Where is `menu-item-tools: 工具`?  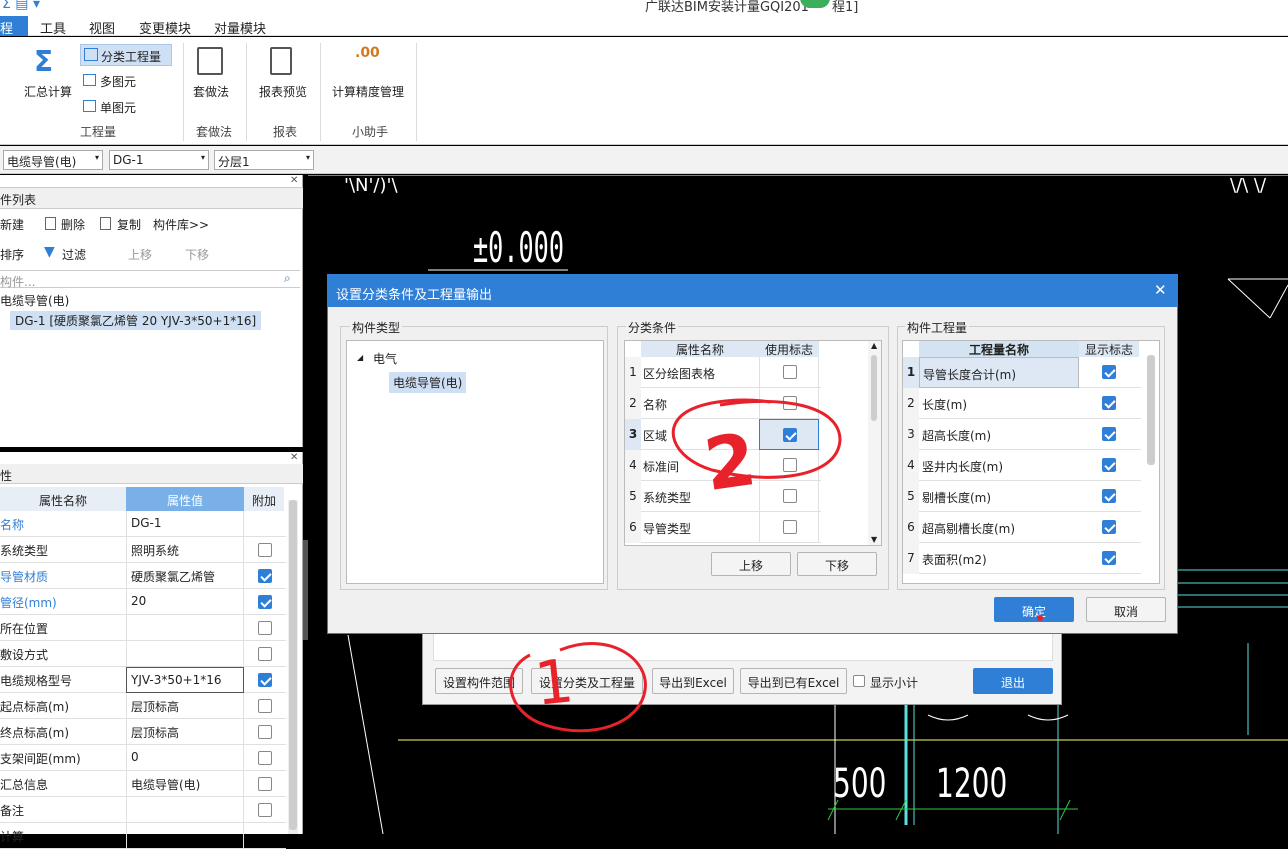 menu-item-tools: 工具 is located at coordinates (53, 27).